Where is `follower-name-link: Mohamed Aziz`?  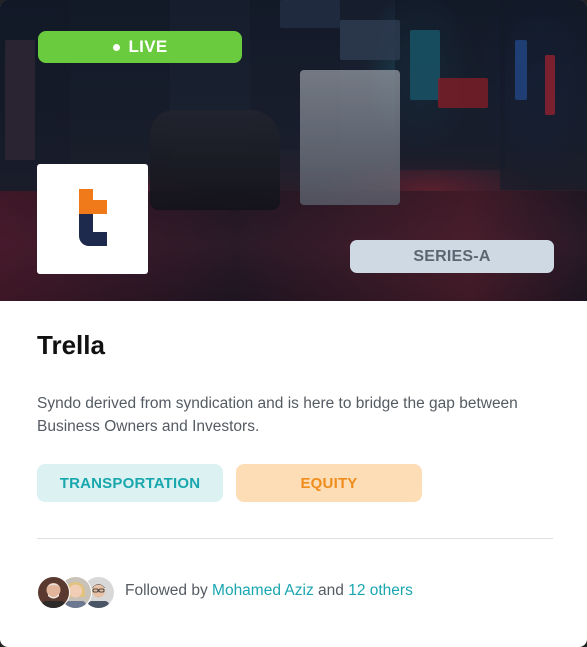 follower-name-link: Mohamed Aziz is located at coordinates (263, 590).